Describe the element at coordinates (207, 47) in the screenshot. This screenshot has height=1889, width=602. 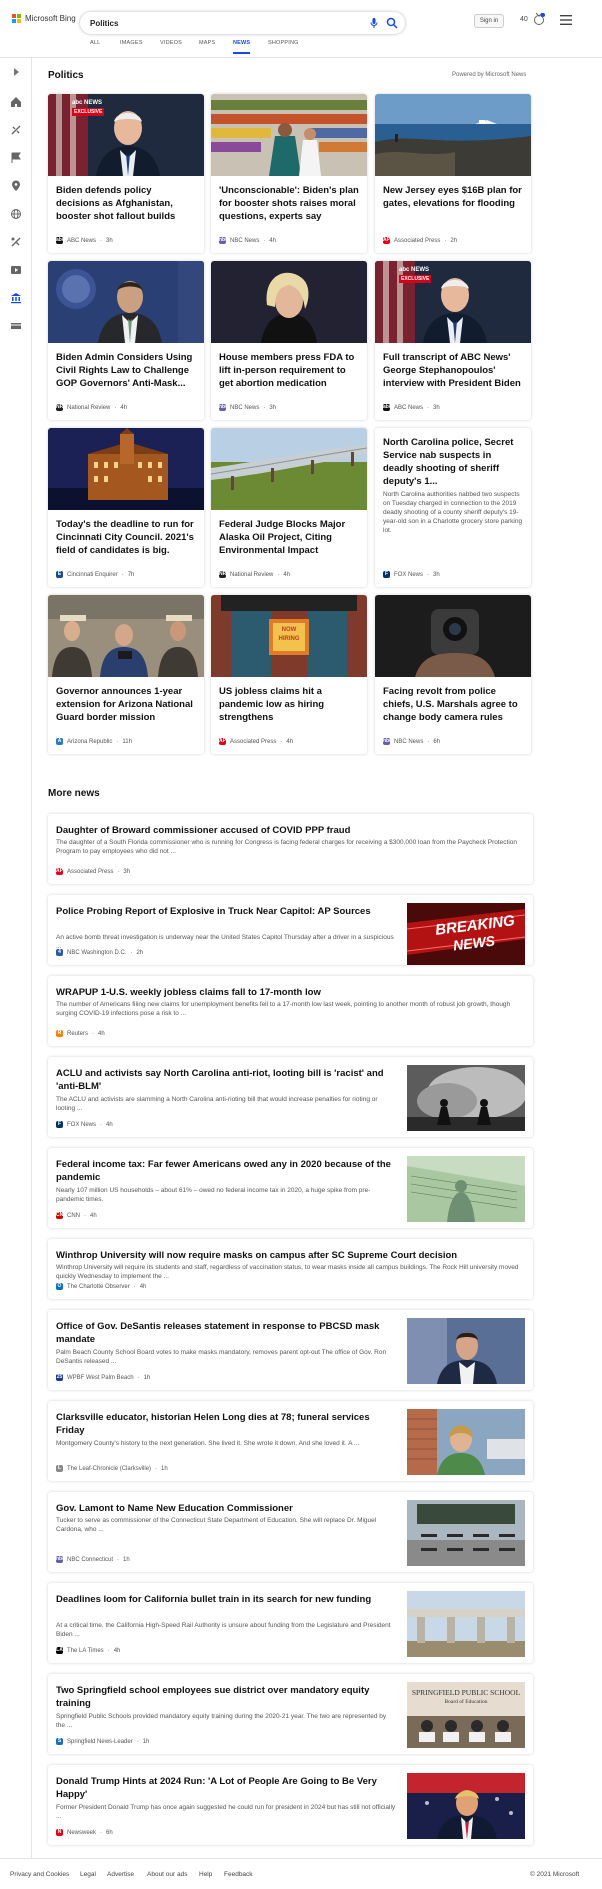
I see `tab-maps: MAPS` at that location.